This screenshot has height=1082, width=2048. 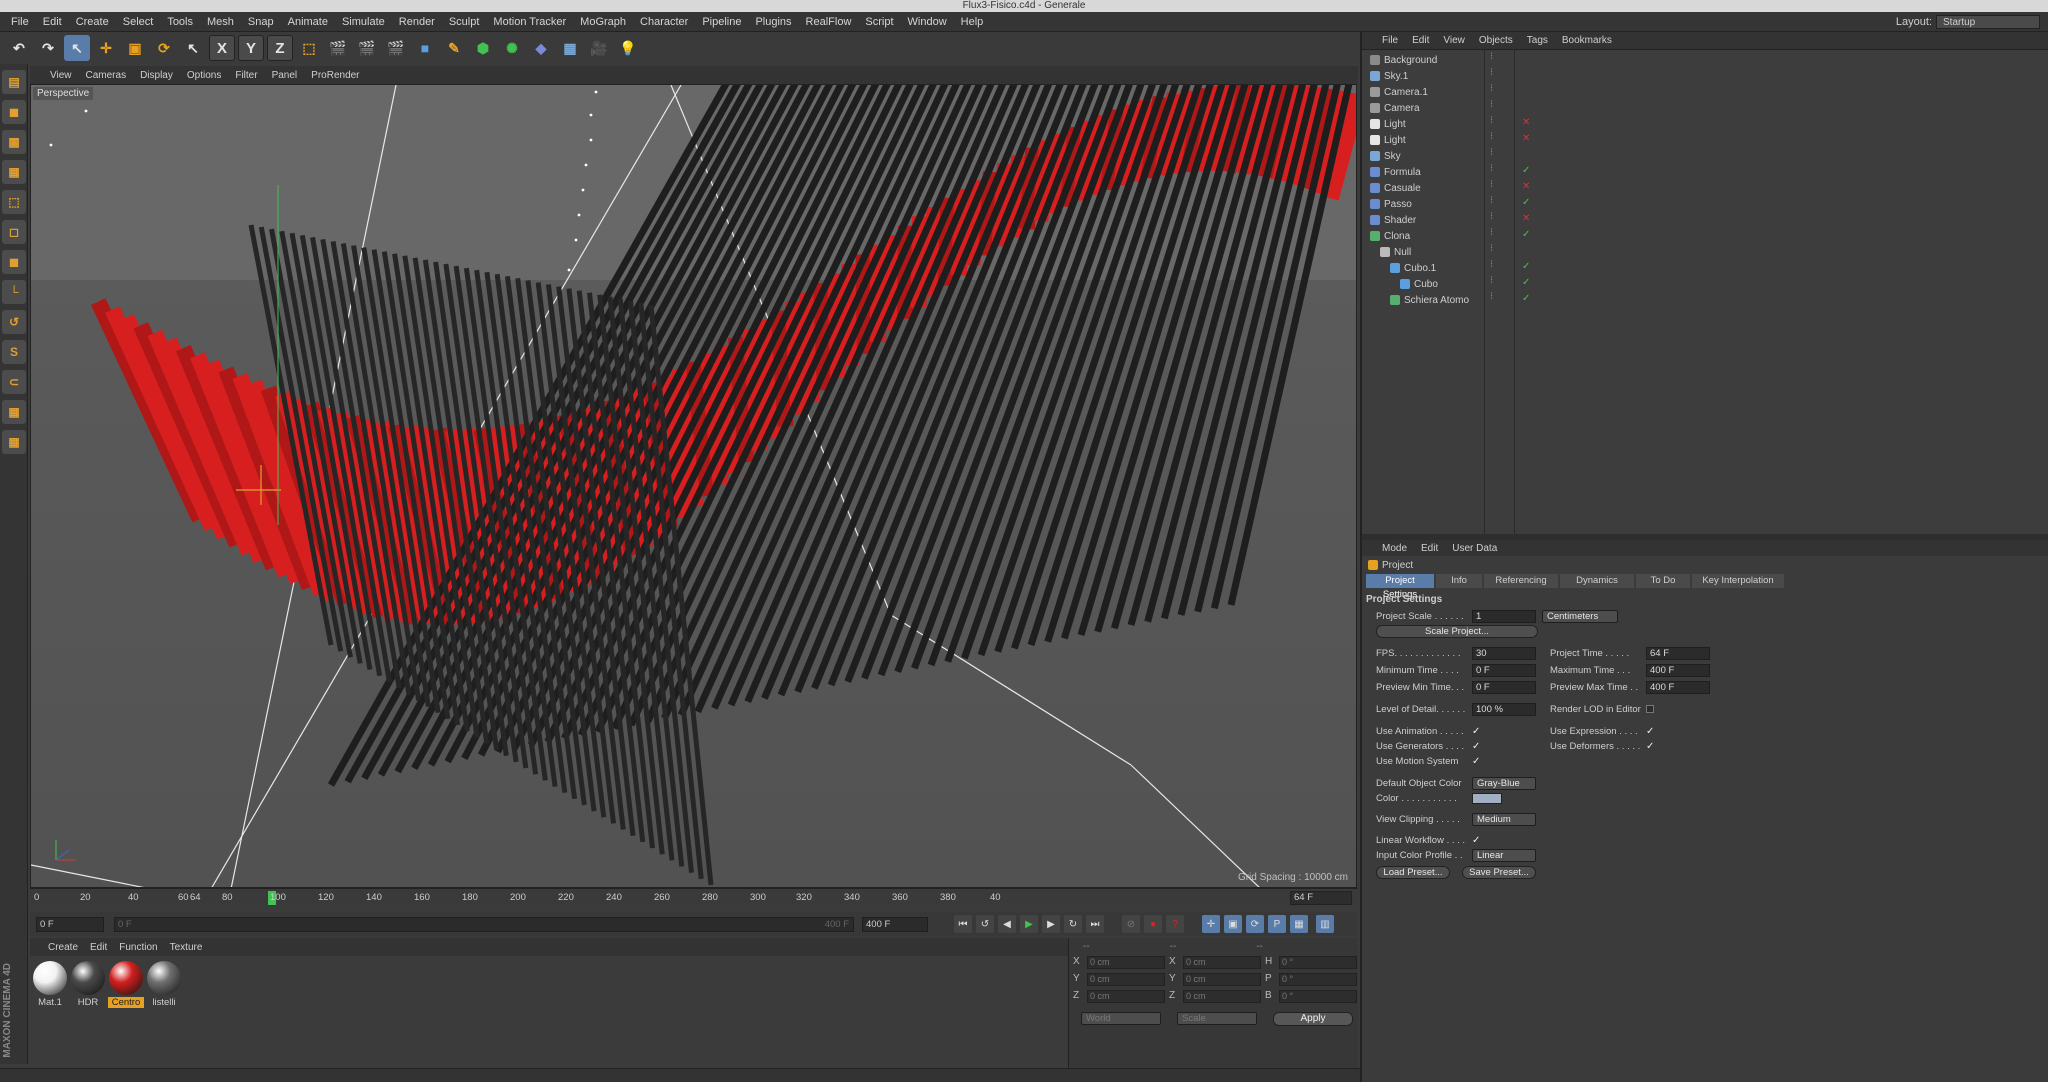 What do you see at coordinates (280, 48) in the screenshot?
I see `z-axis-toggle: Z` at bounding box center [280, 48].